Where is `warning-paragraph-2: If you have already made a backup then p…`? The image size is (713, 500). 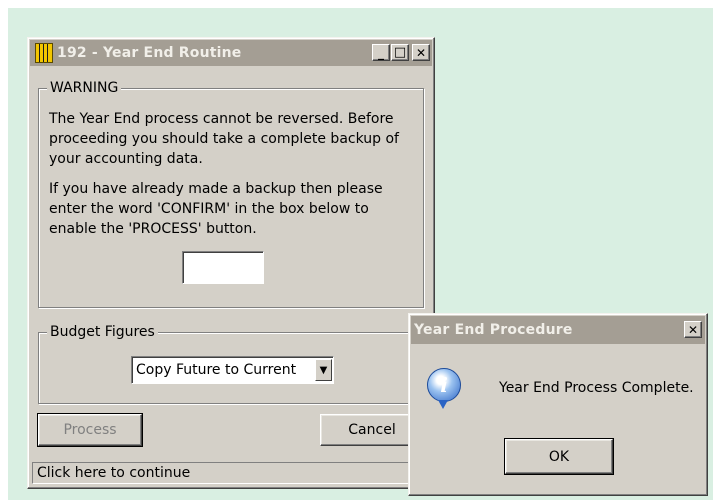
warning-paragraph-2: If you have already made a backup then p… is located at coordinates (216, 209).